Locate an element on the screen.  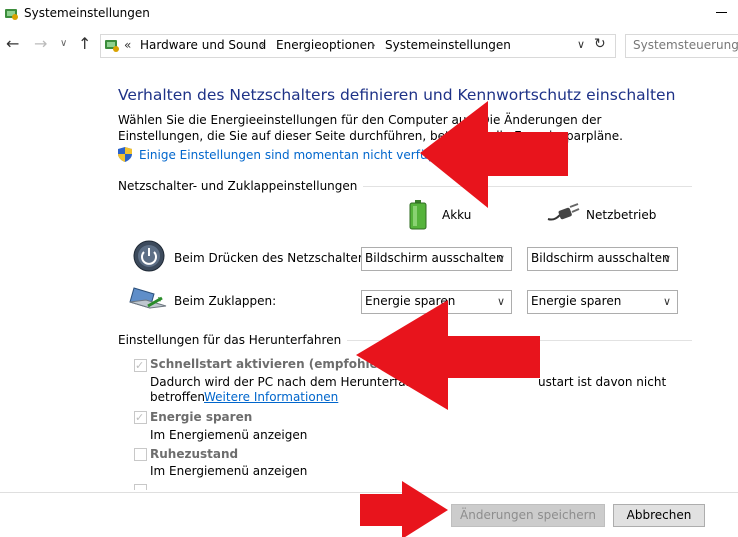
battery-column-label: Akku is located at coordinates (457, 215).